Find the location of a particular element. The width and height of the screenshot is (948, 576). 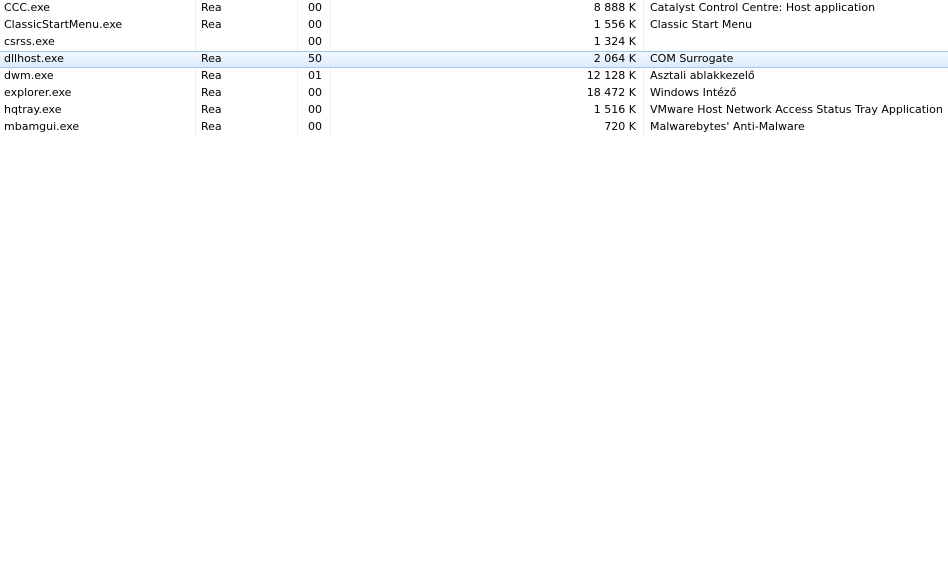

process-description: Windows Intéző is located at coordinates (693, 92).